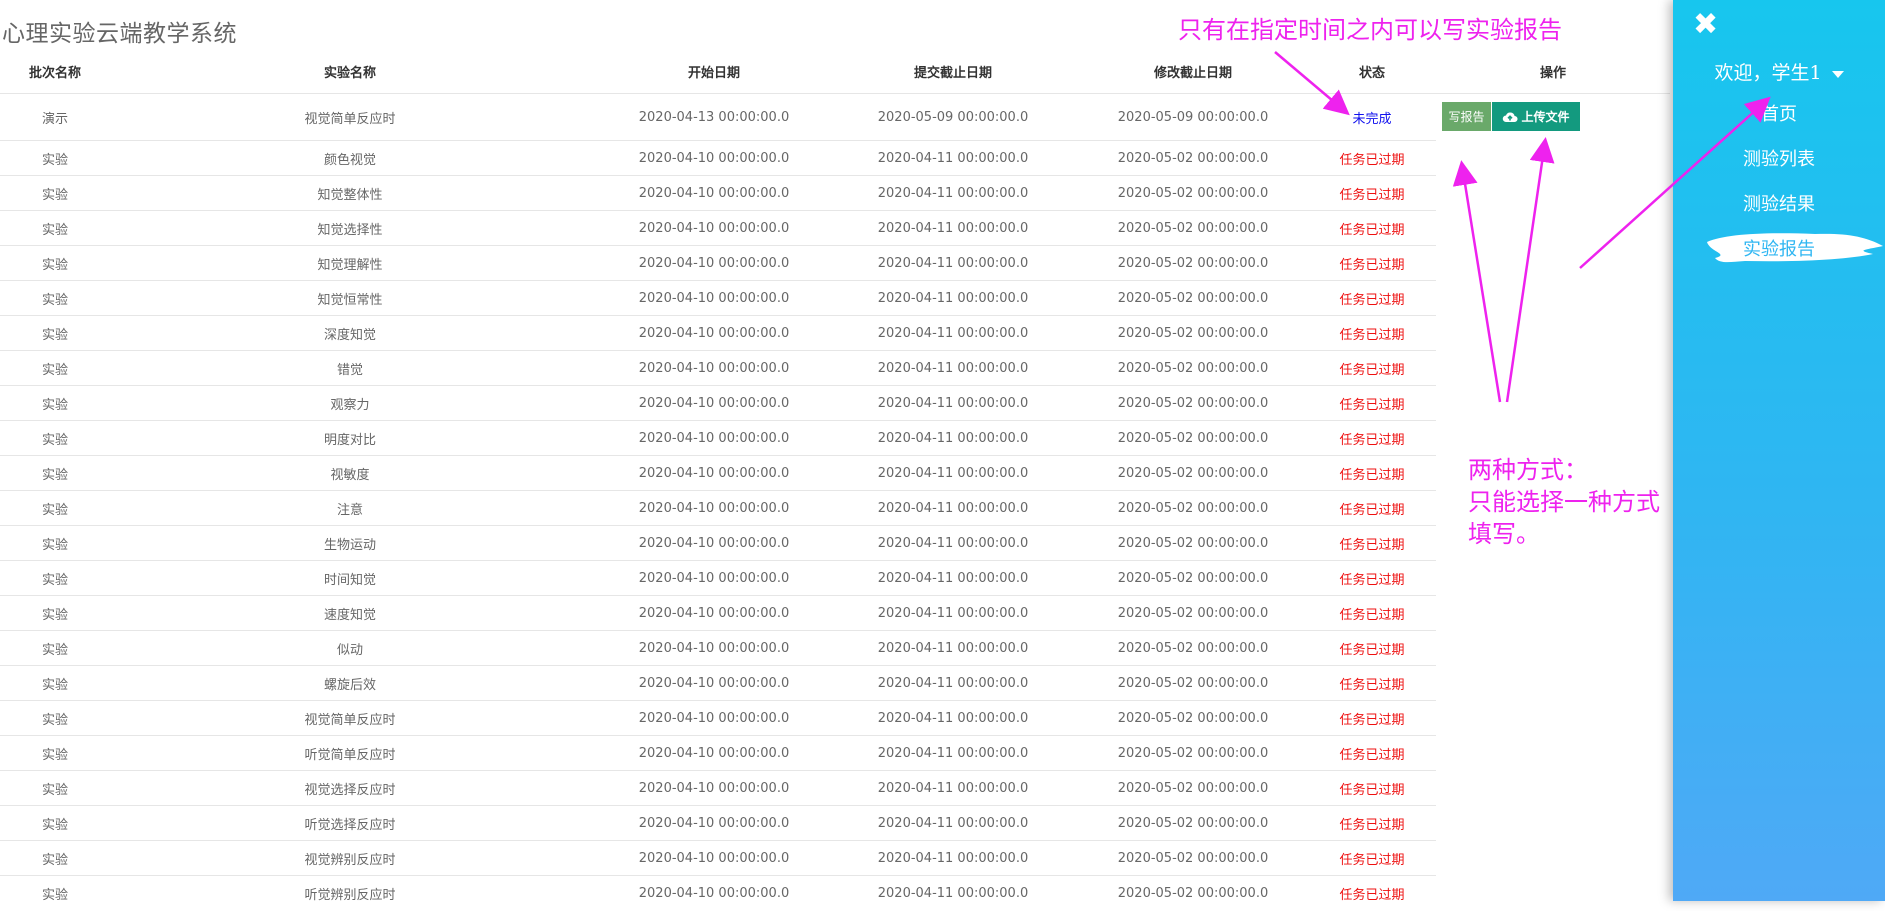  Describe the element at coordinates (1511, 117) in the screenshot. I see `cloud-upload-icon` at that location.